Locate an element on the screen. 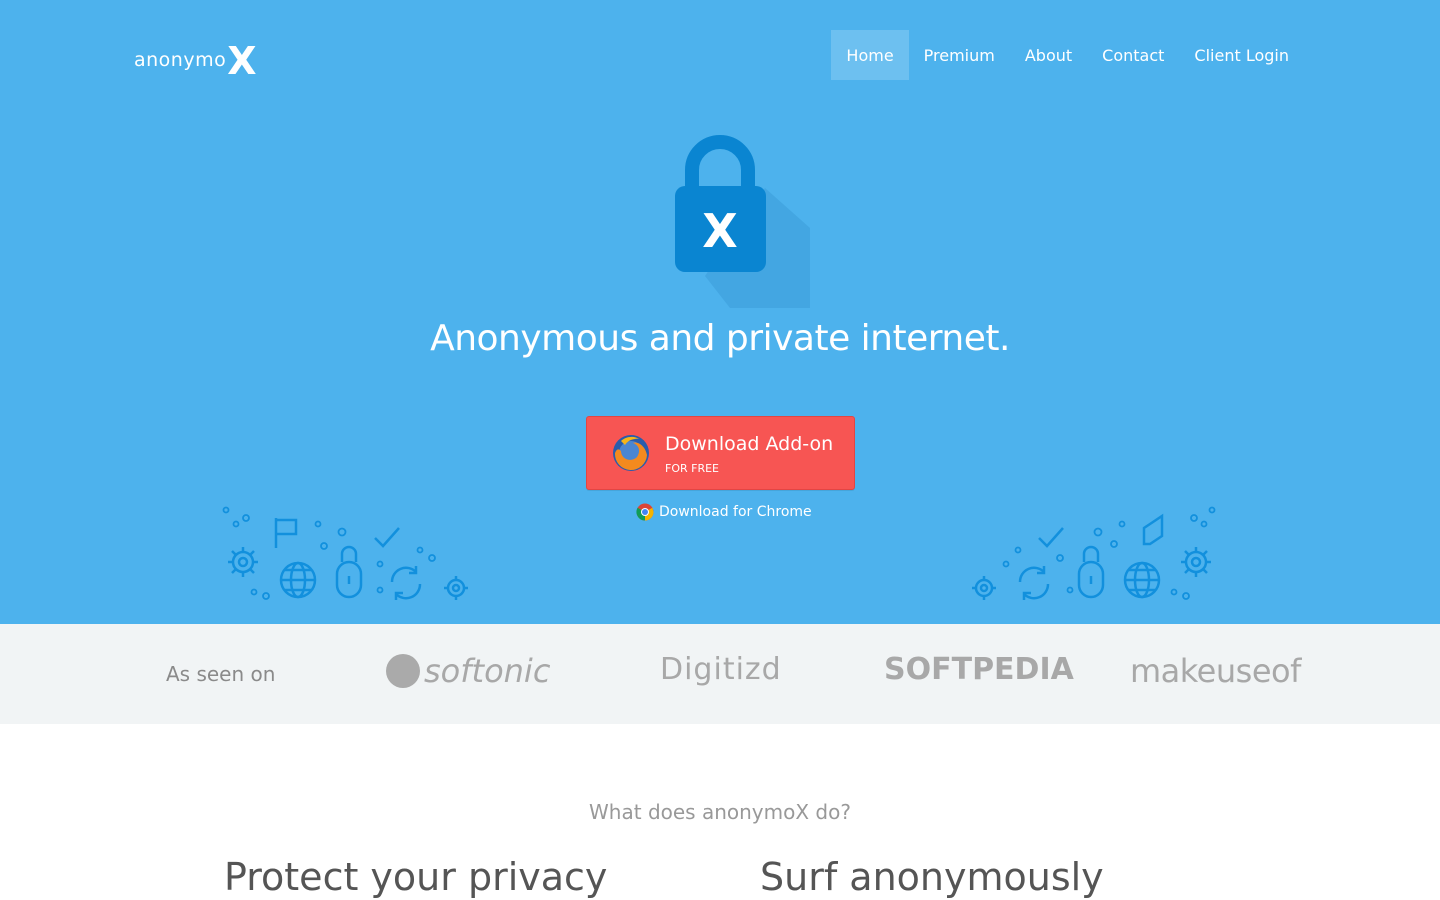 This screenshot has height=900, width=1440. hero-headline: Anonymous and private internet. is located at coordinates (720, 338).